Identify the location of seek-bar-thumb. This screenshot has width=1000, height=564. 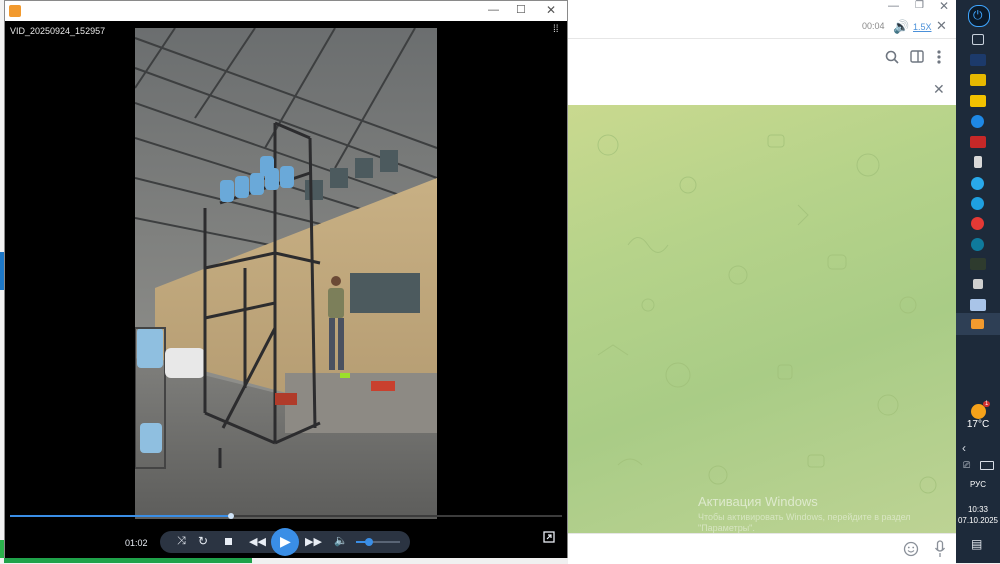
(230, 516).